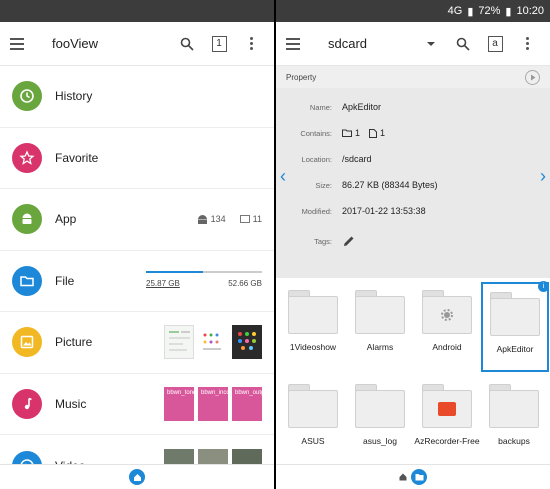 This screenshot has height=489, width=550. What do you see at coordinates (380, 347) in the screenshot?
I see `folder-label: Alarms` at bounding box center [380, 347].